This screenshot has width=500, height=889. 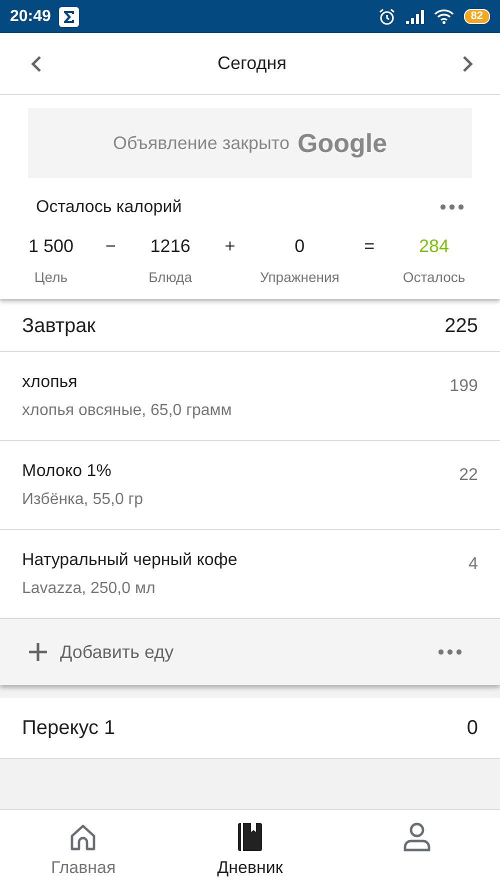 What do you see at coordinates (252, 63) in the screenshot?
I see `date-title: Сегодня` at bounding box center [252, 63].